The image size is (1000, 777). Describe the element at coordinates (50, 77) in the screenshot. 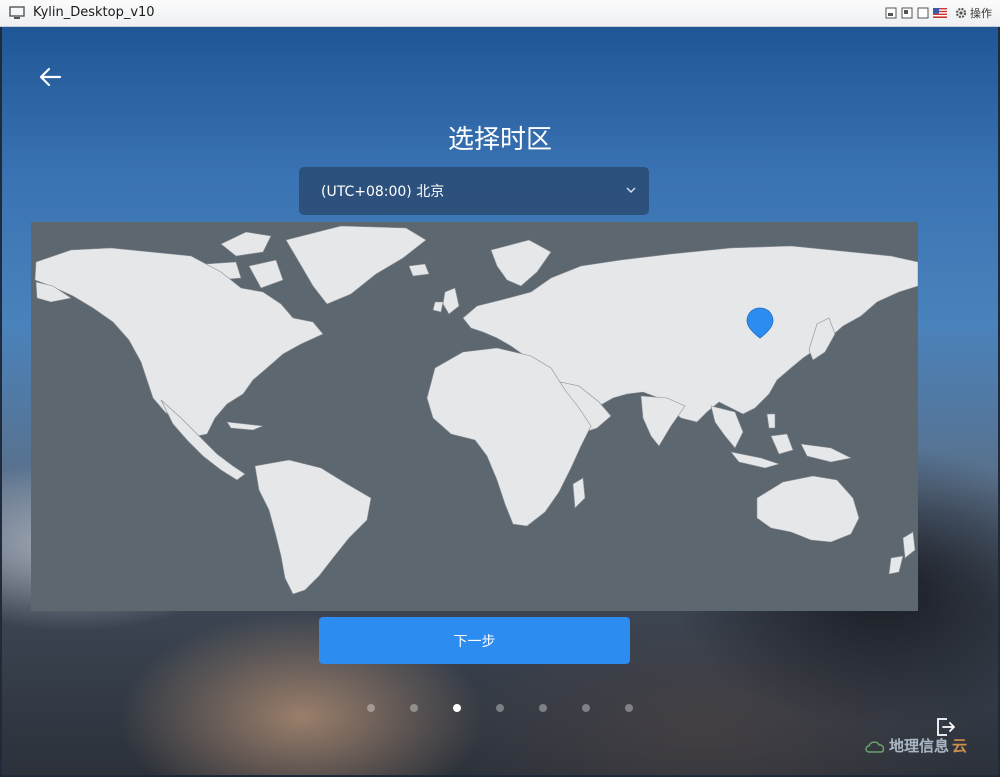

I see `back-arrow-icon` at that location.